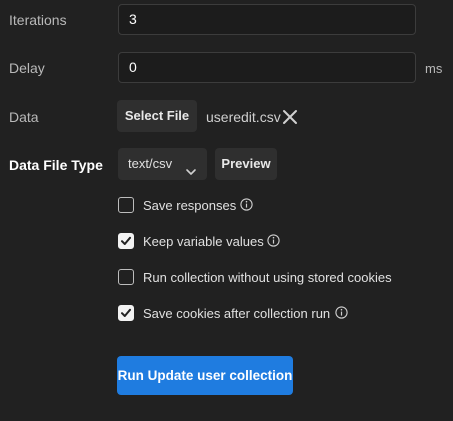 This screenshot has width=453, height=421. Describe the element at coordinates (246, 164) in the screenshot. I see `preview-button: Preview` at that location.